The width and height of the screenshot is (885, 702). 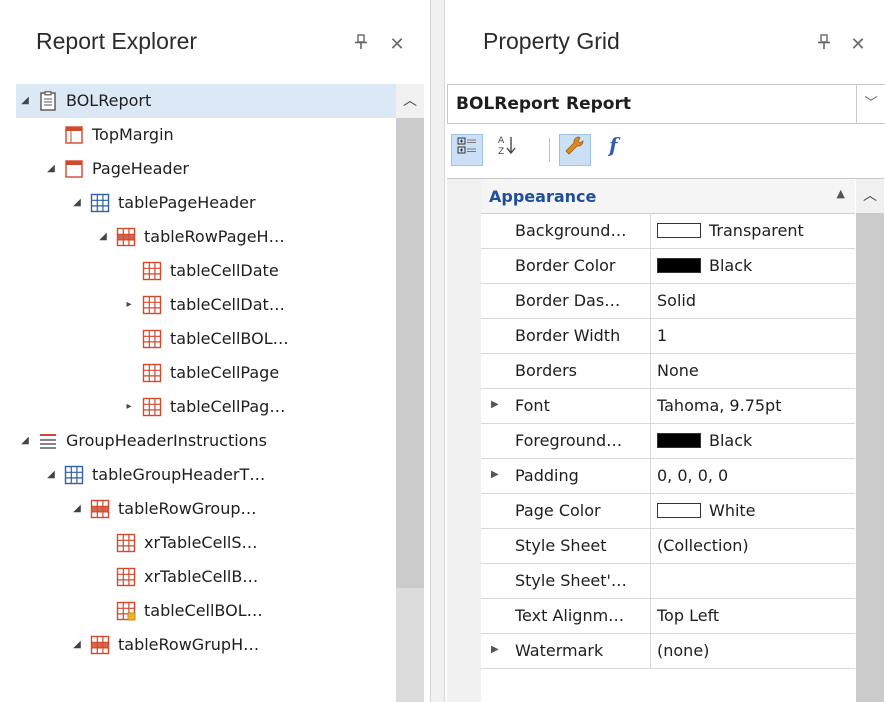 What do you see at coordinates (566, 475) in the screenshot?
I see `property-name-cell: ▶ Padding` at bounding box center [566, 475].